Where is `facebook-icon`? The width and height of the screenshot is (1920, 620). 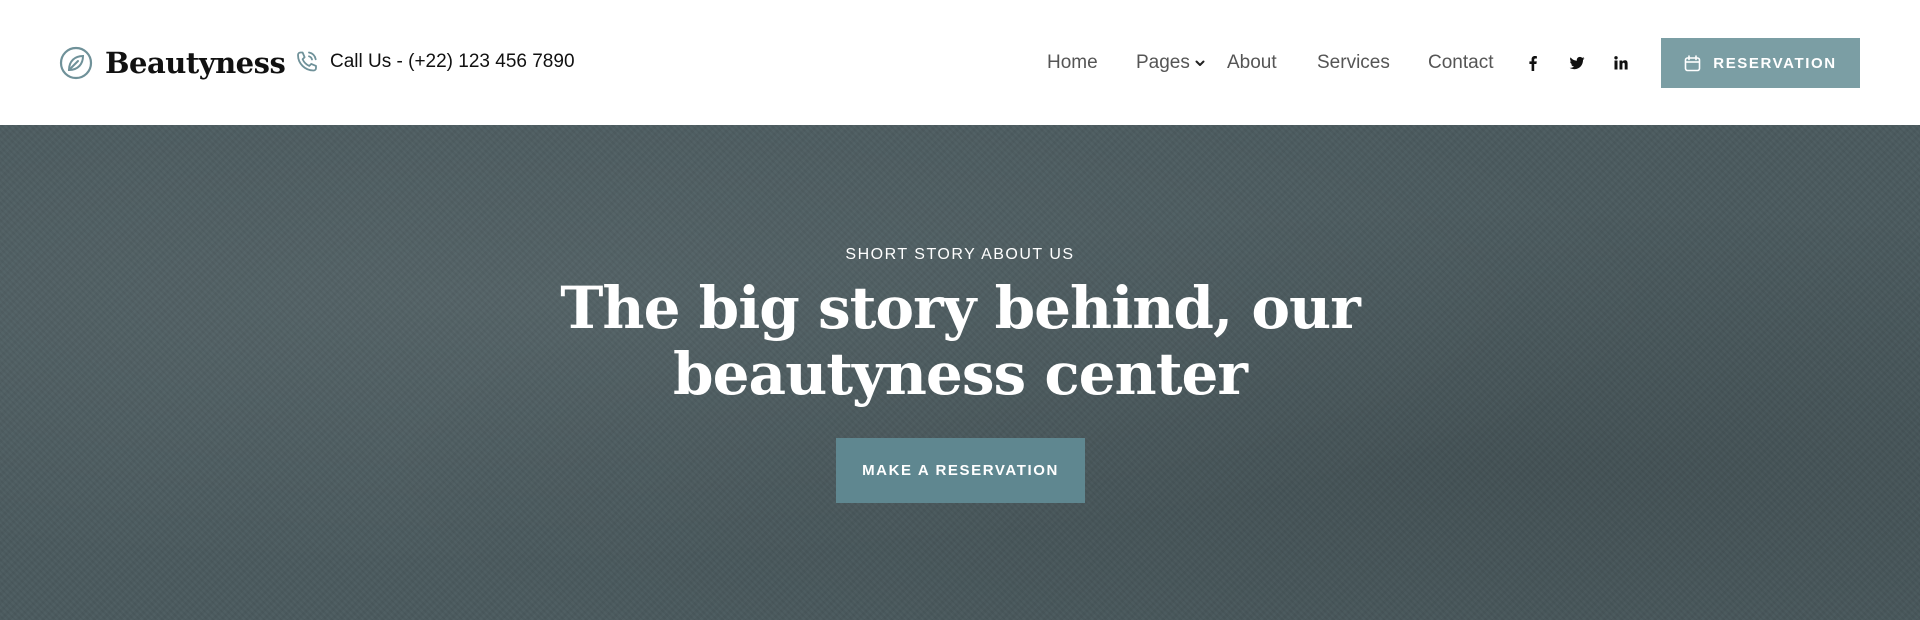 facebook-icon is located at coordinates (1533, 63).